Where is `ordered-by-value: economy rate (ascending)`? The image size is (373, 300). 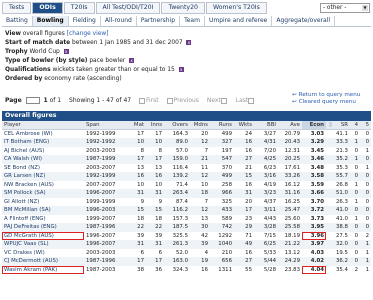 ordered-by-value: economy rate (ascending) is located at coordinates (83, 79).